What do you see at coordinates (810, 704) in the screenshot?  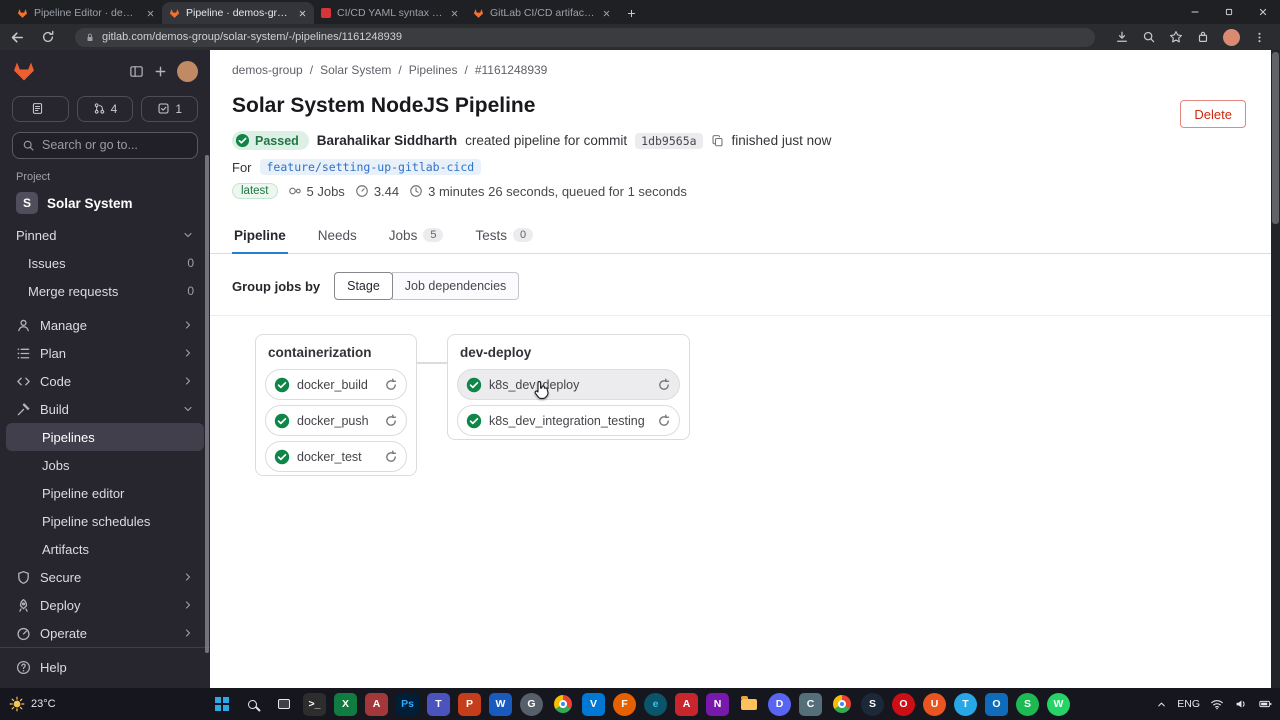 I see `camera-icon: C` at bounding box center [810, 704].